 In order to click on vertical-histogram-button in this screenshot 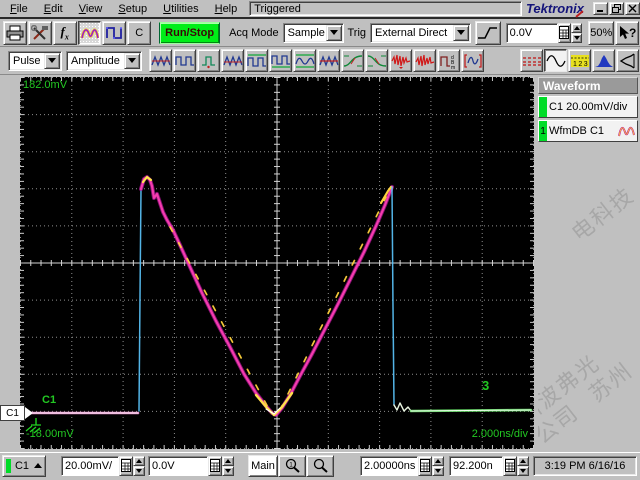, I will do `click(627, 60)`.